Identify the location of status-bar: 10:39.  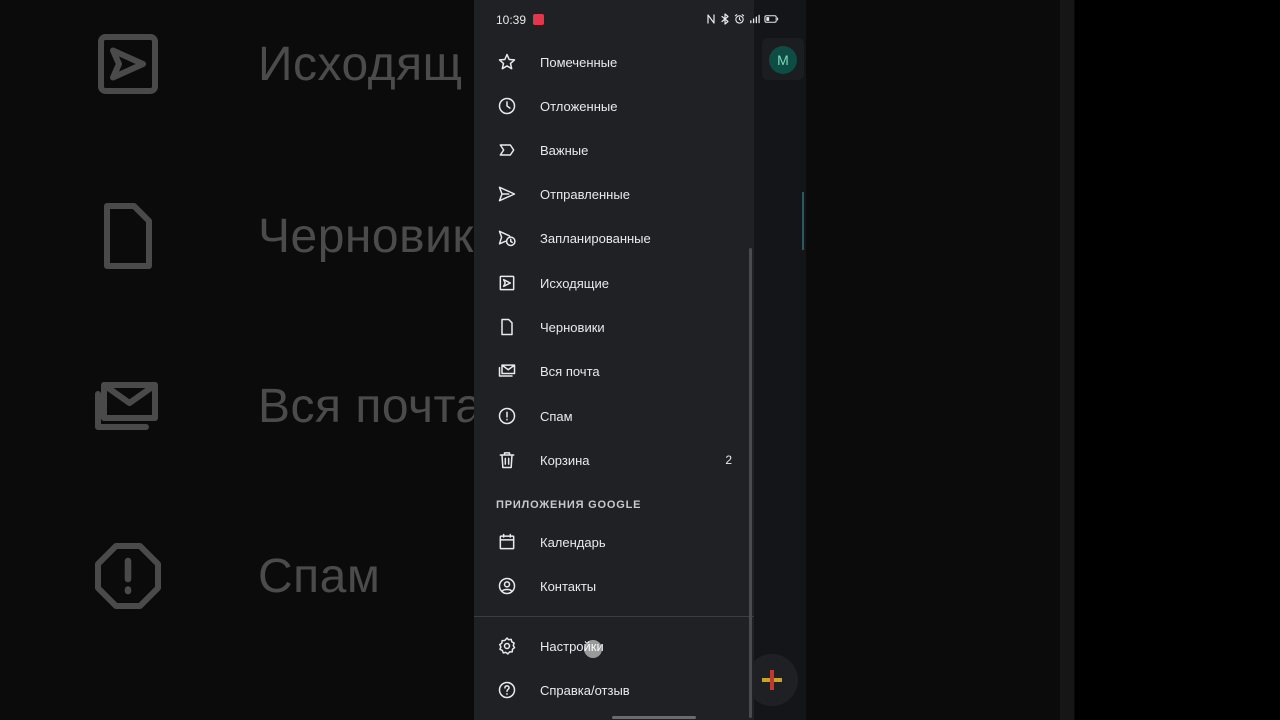
(640, 20).